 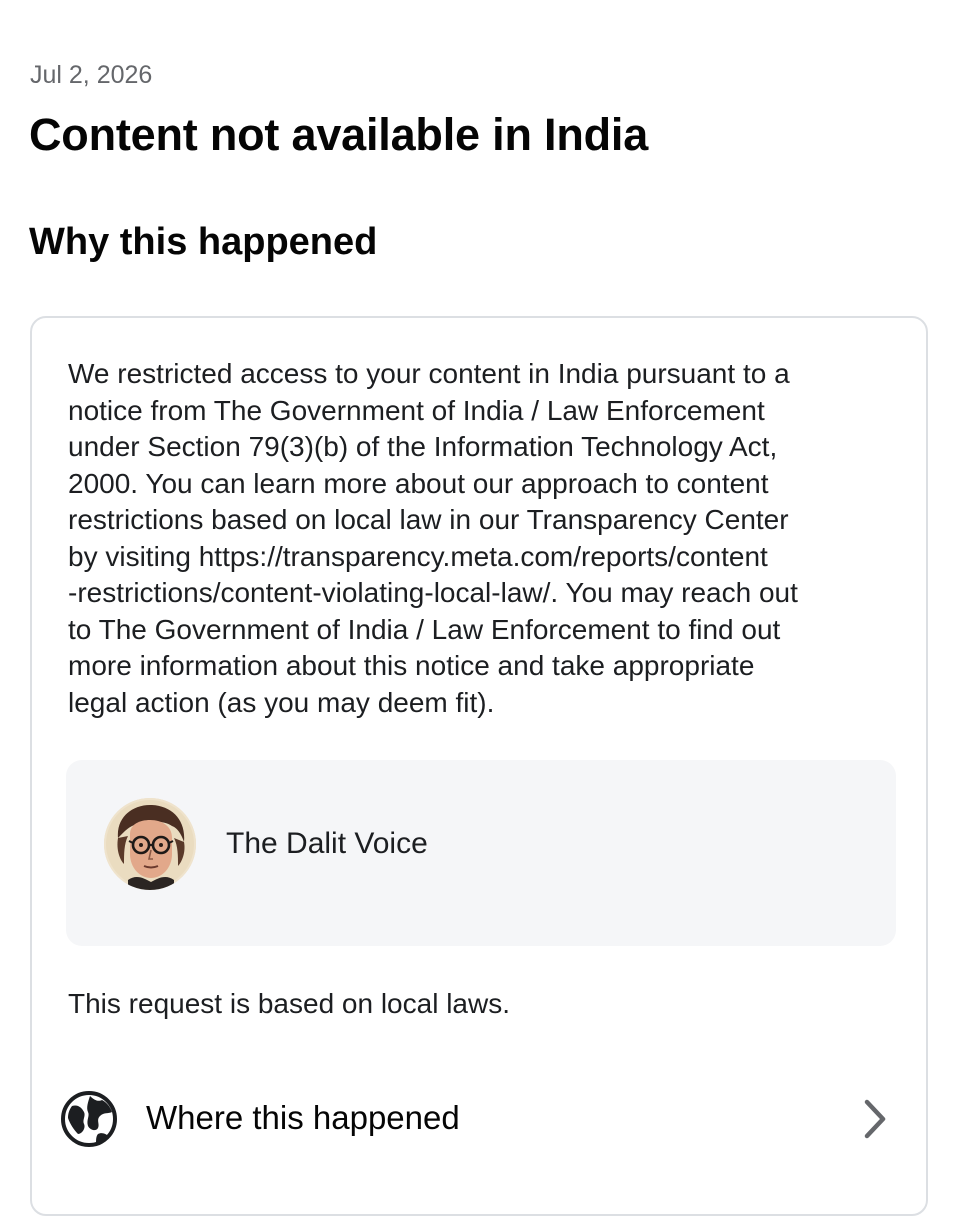 What do you see at coordinates (289, 1003) in the screenshot?
I see `request-basis-text: This request is based on local laws.` at bounding box center [289, 1003].